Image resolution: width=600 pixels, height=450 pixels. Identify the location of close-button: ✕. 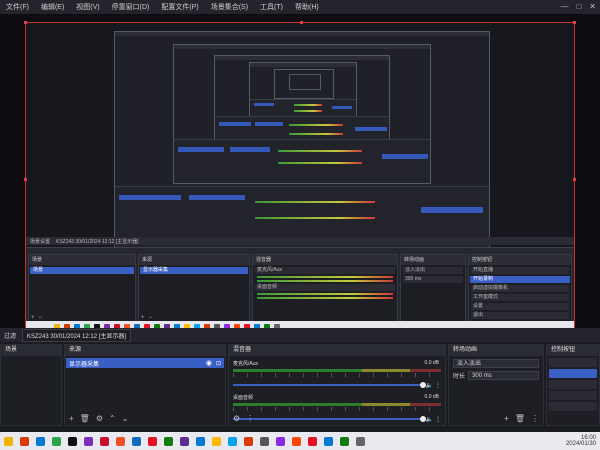
(592, 6).